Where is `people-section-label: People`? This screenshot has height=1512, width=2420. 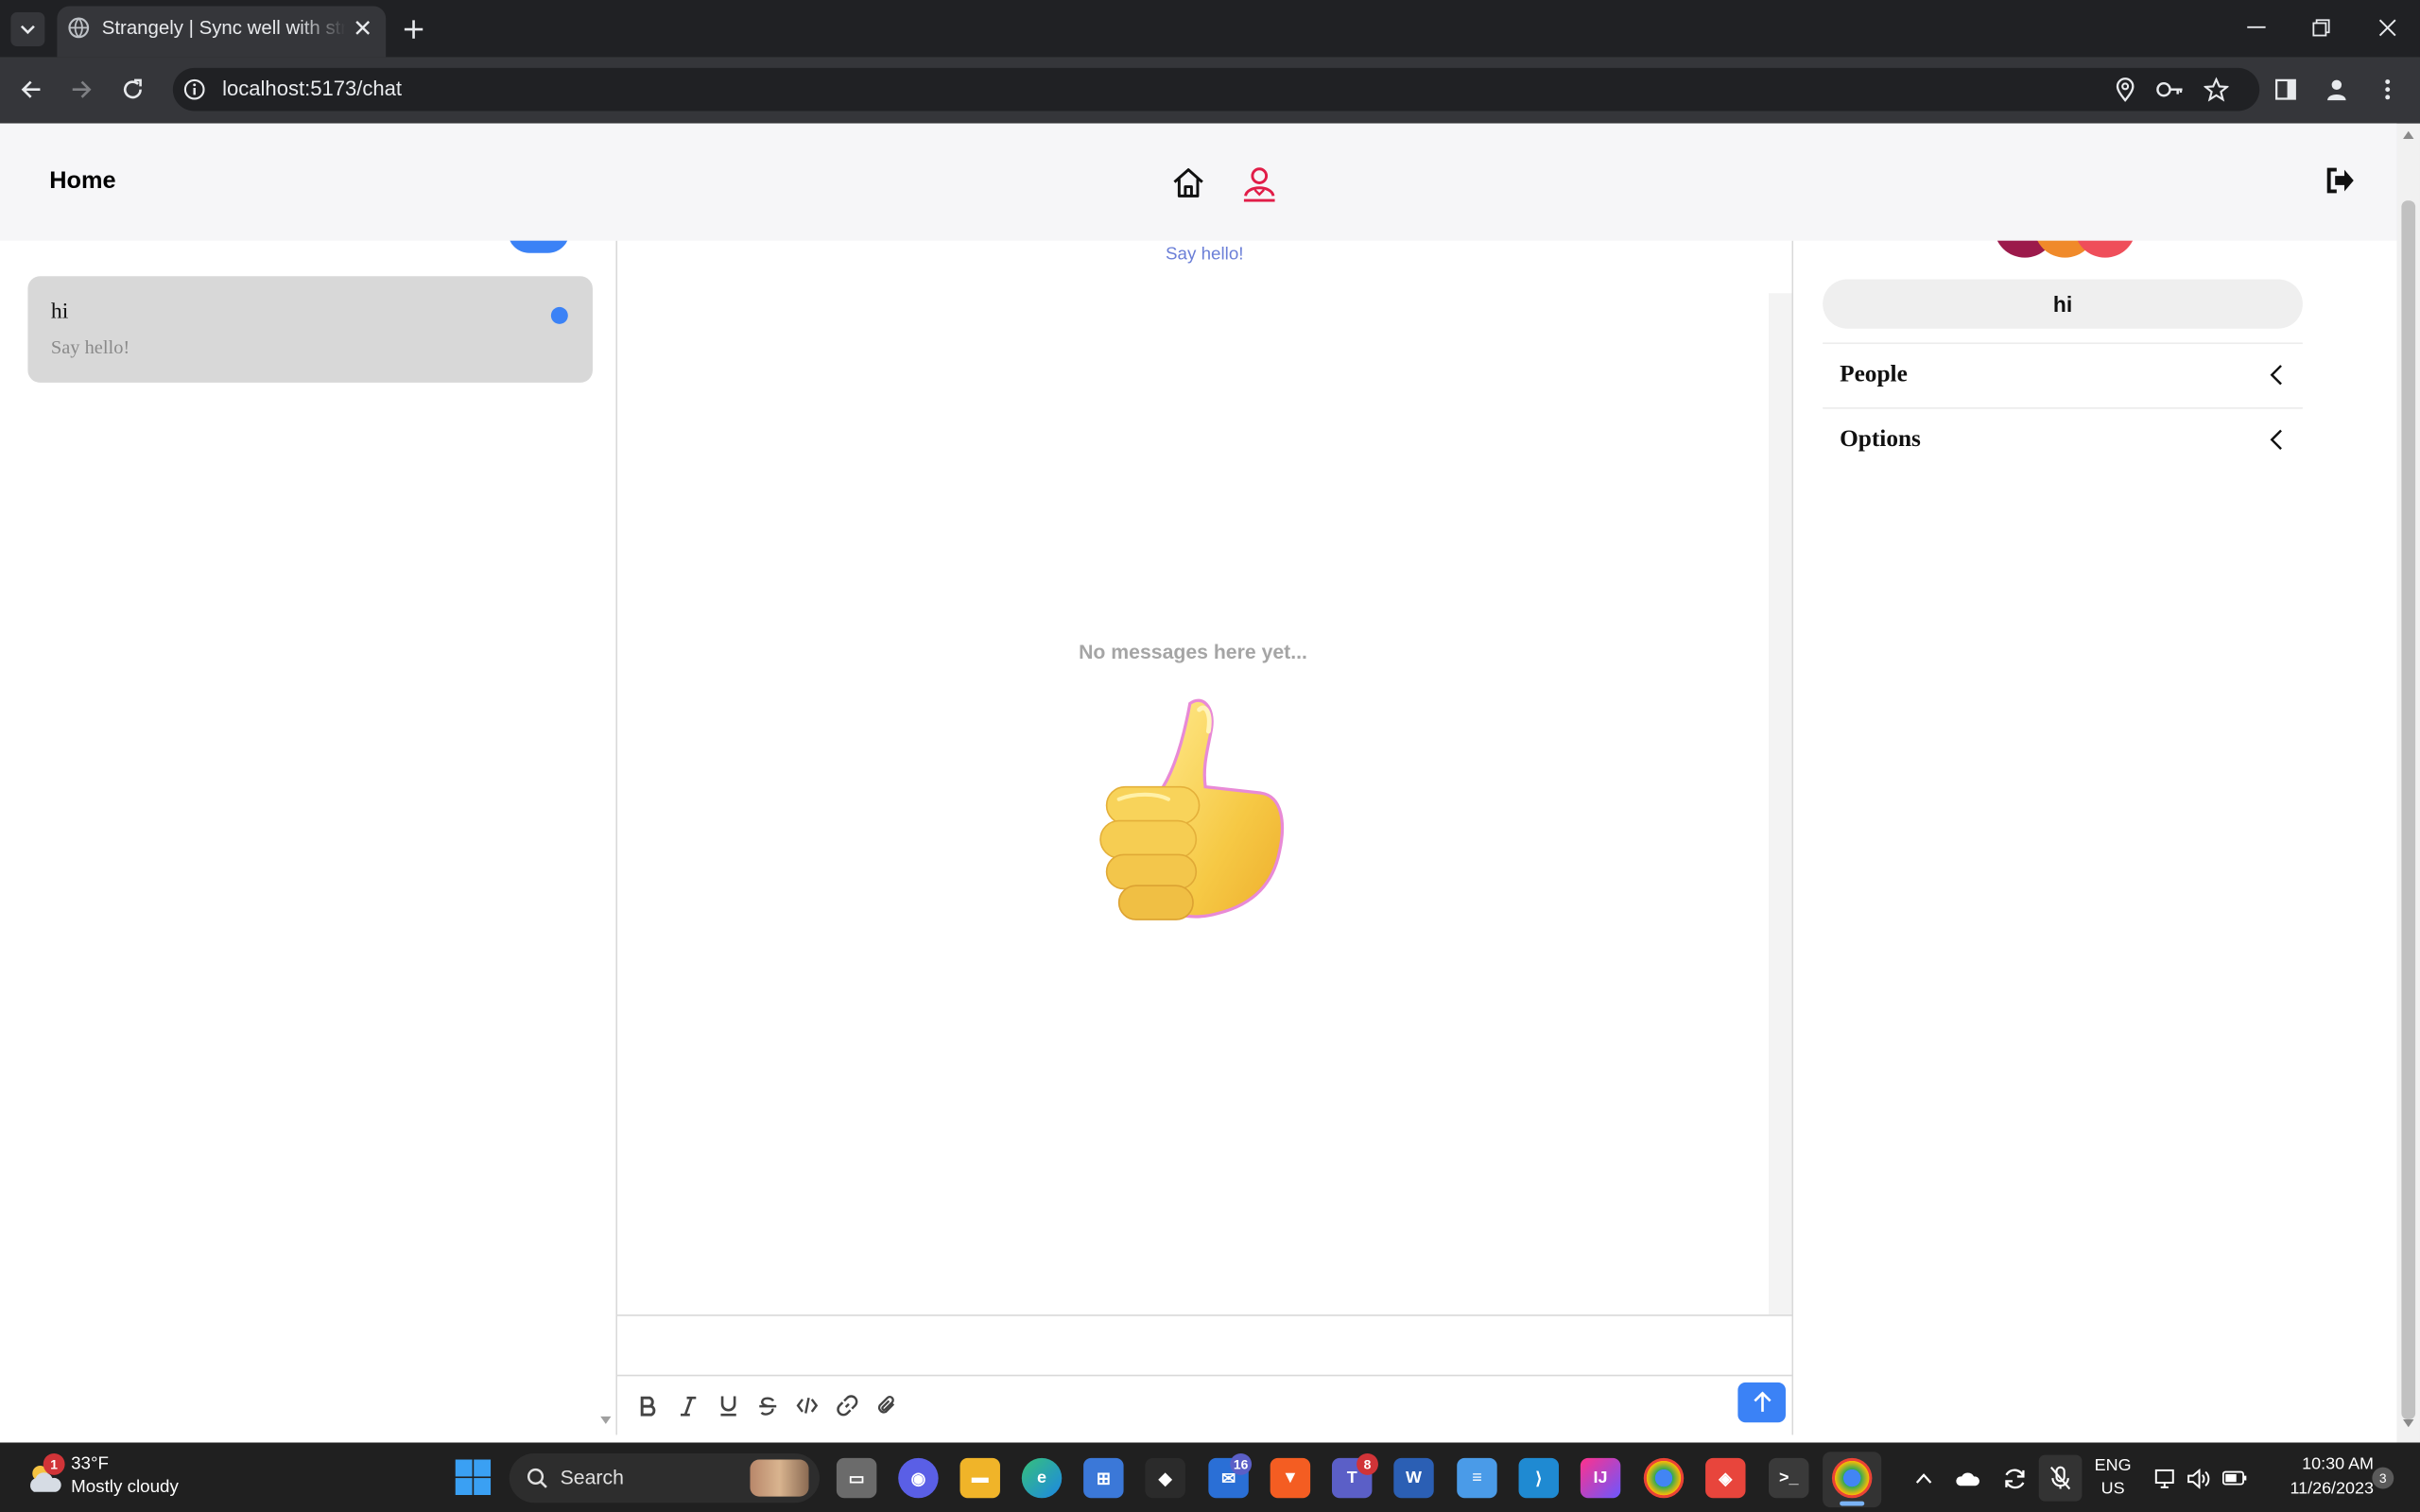 people-section-label: People is located at coordinates (1874, 374).